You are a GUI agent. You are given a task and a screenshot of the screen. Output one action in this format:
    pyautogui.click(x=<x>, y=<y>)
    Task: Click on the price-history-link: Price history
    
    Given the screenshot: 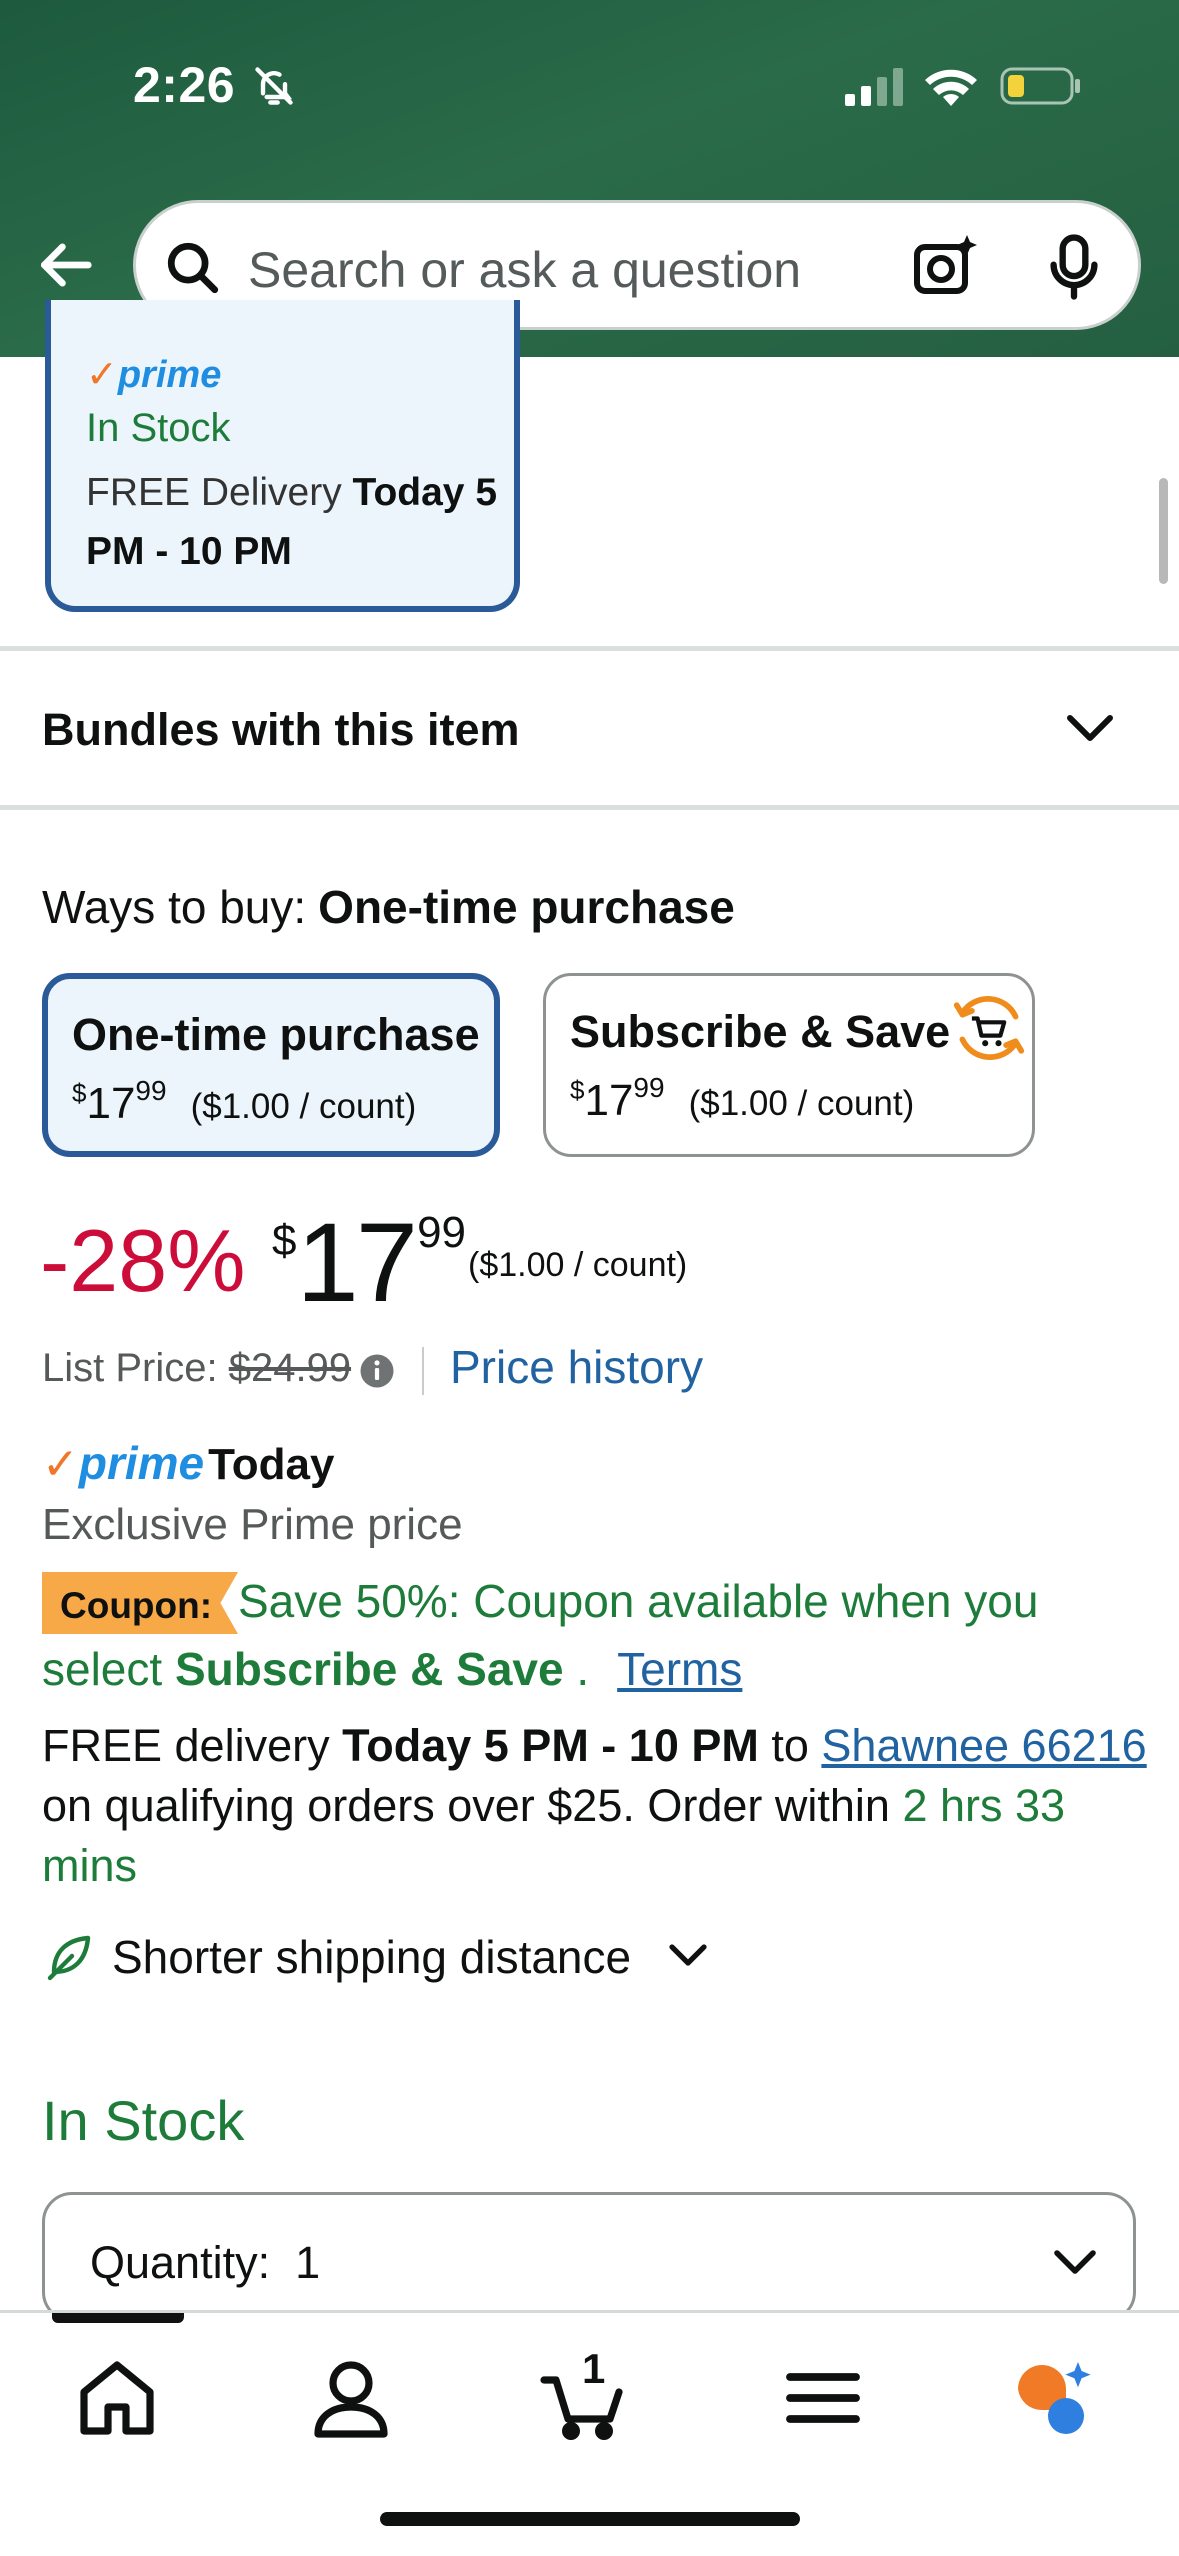 What is the action you would take?
    pyautogui.click(x=576, y=1367)
    